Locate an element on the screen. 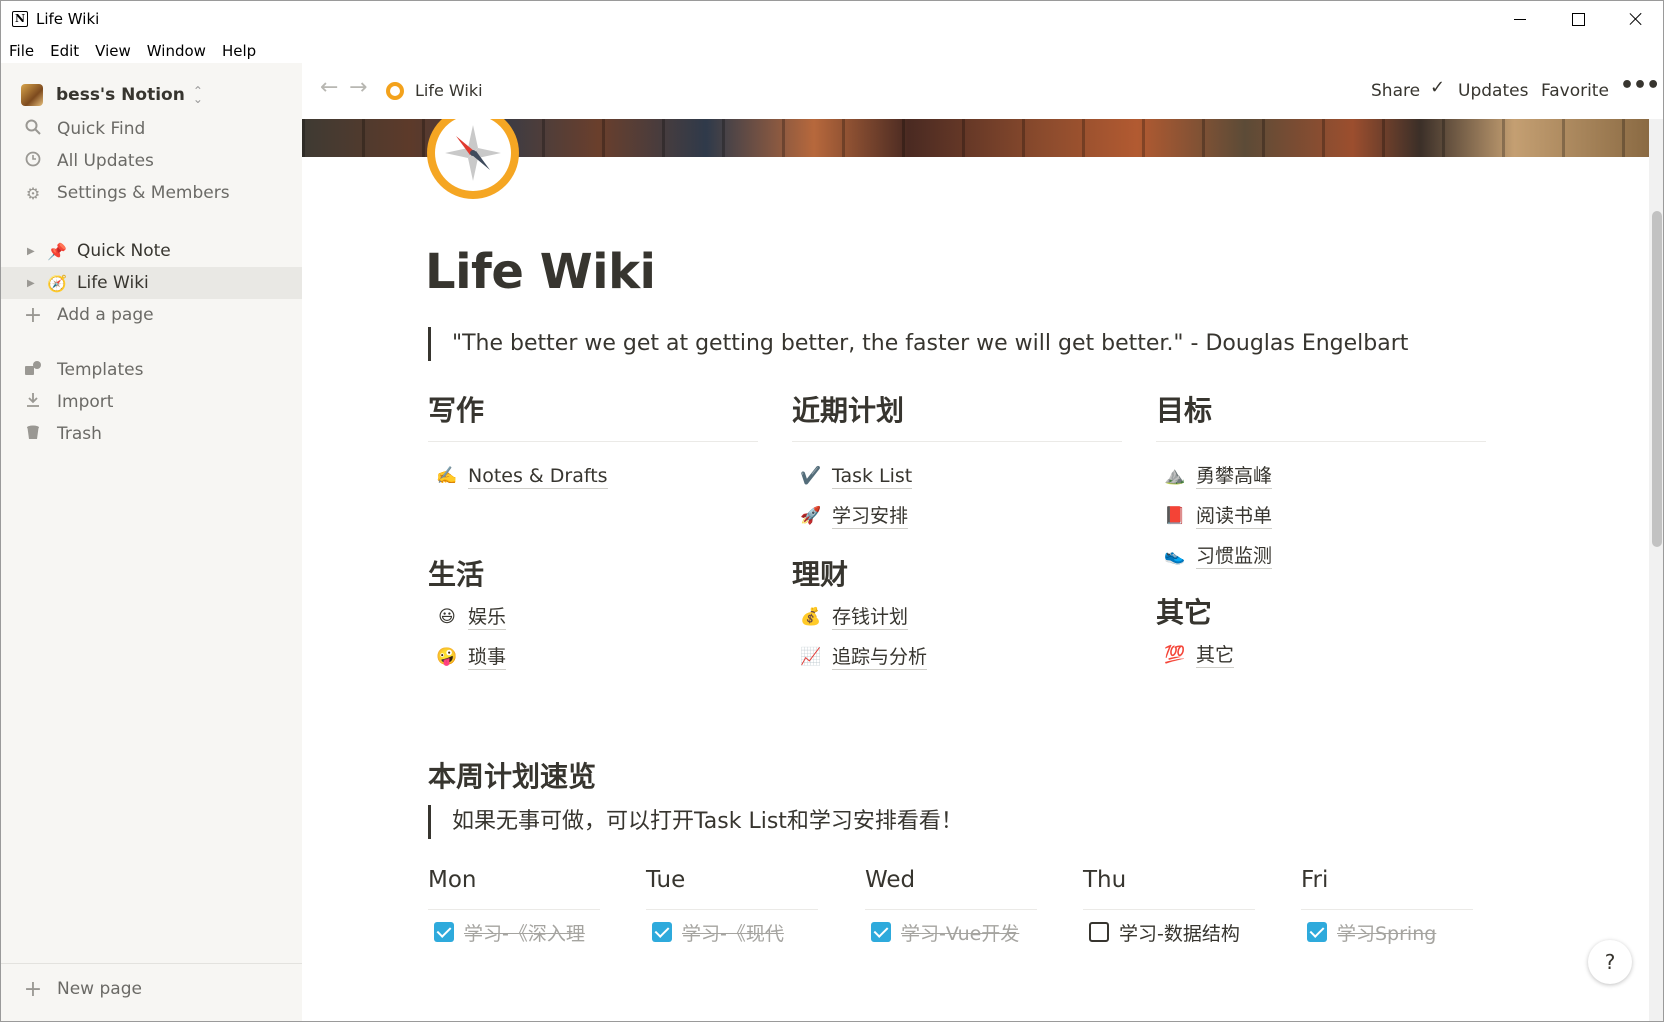  workspace-switcher: bess's Notion ⌃ ⌄ is located at coordinates (112, 95).